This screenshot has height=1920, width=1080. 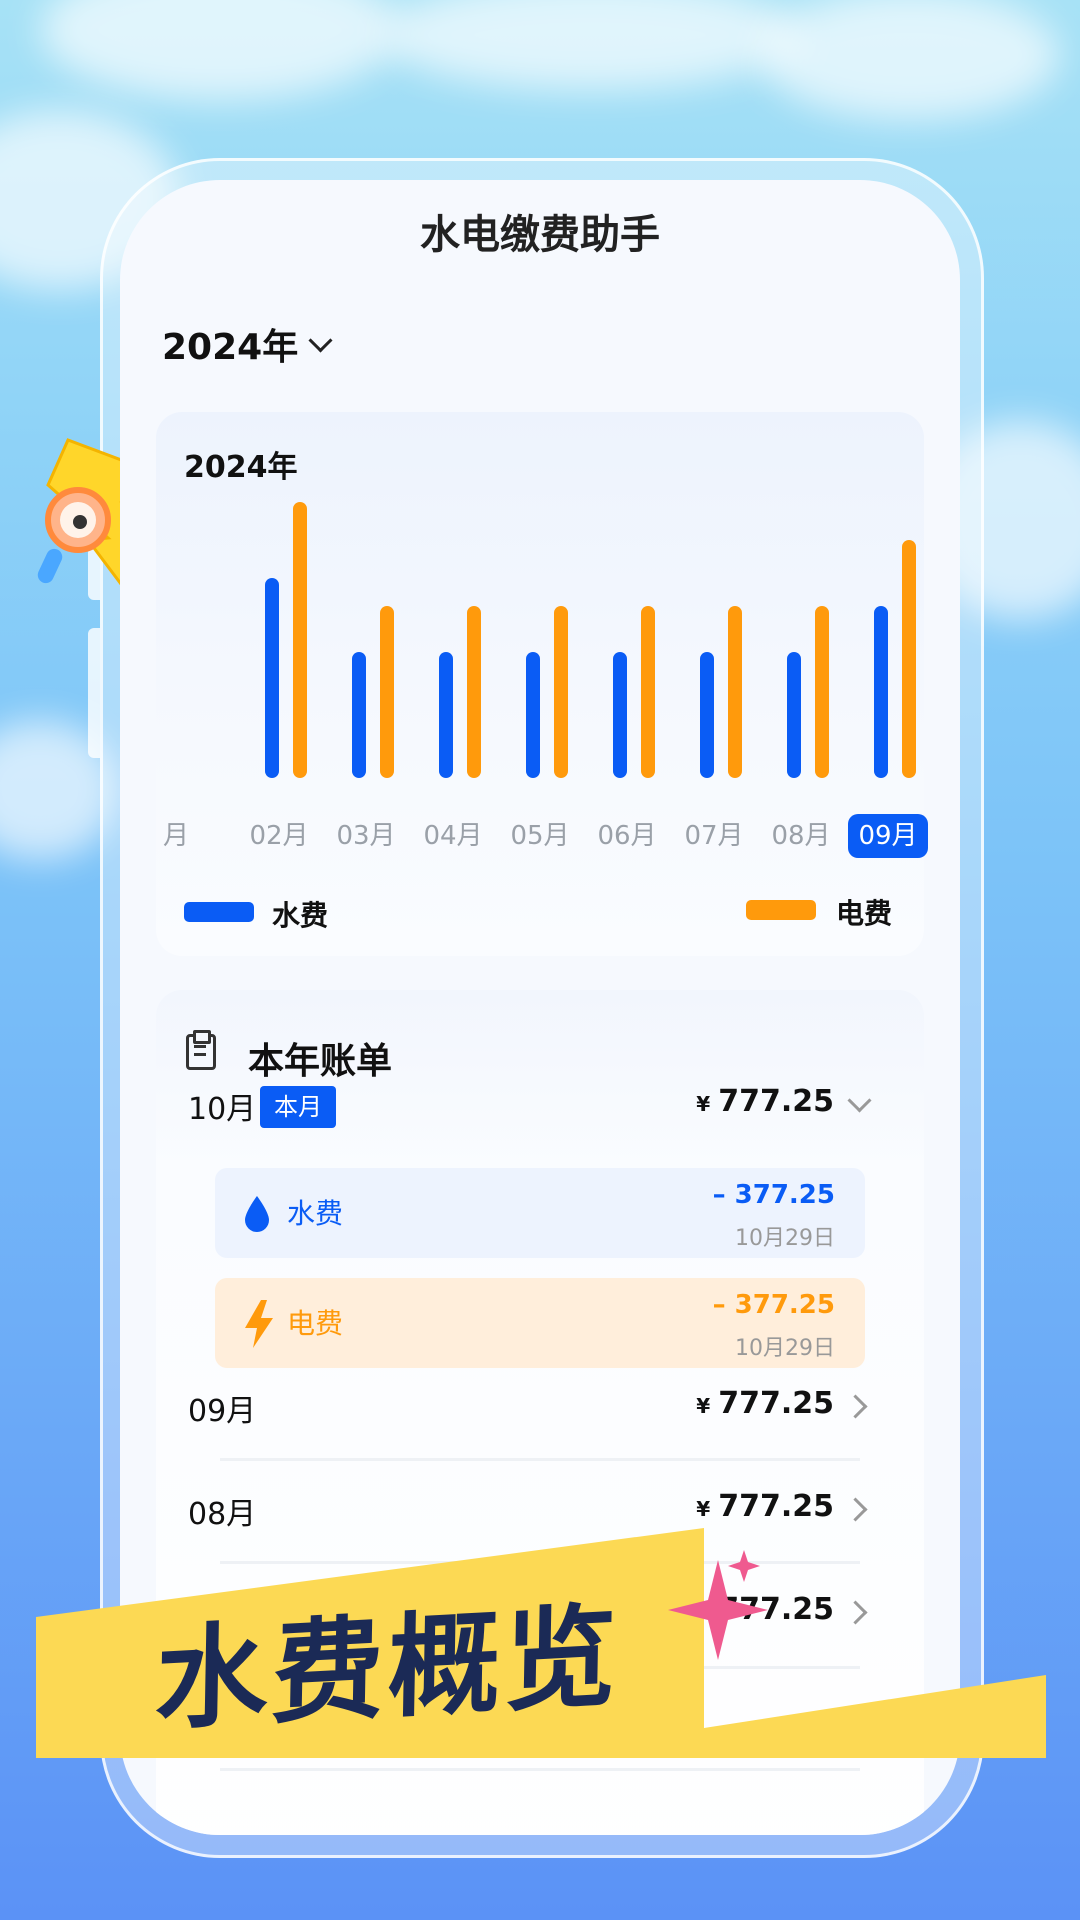 I want to click on lightning-icon, so click(x=259, y=1324).